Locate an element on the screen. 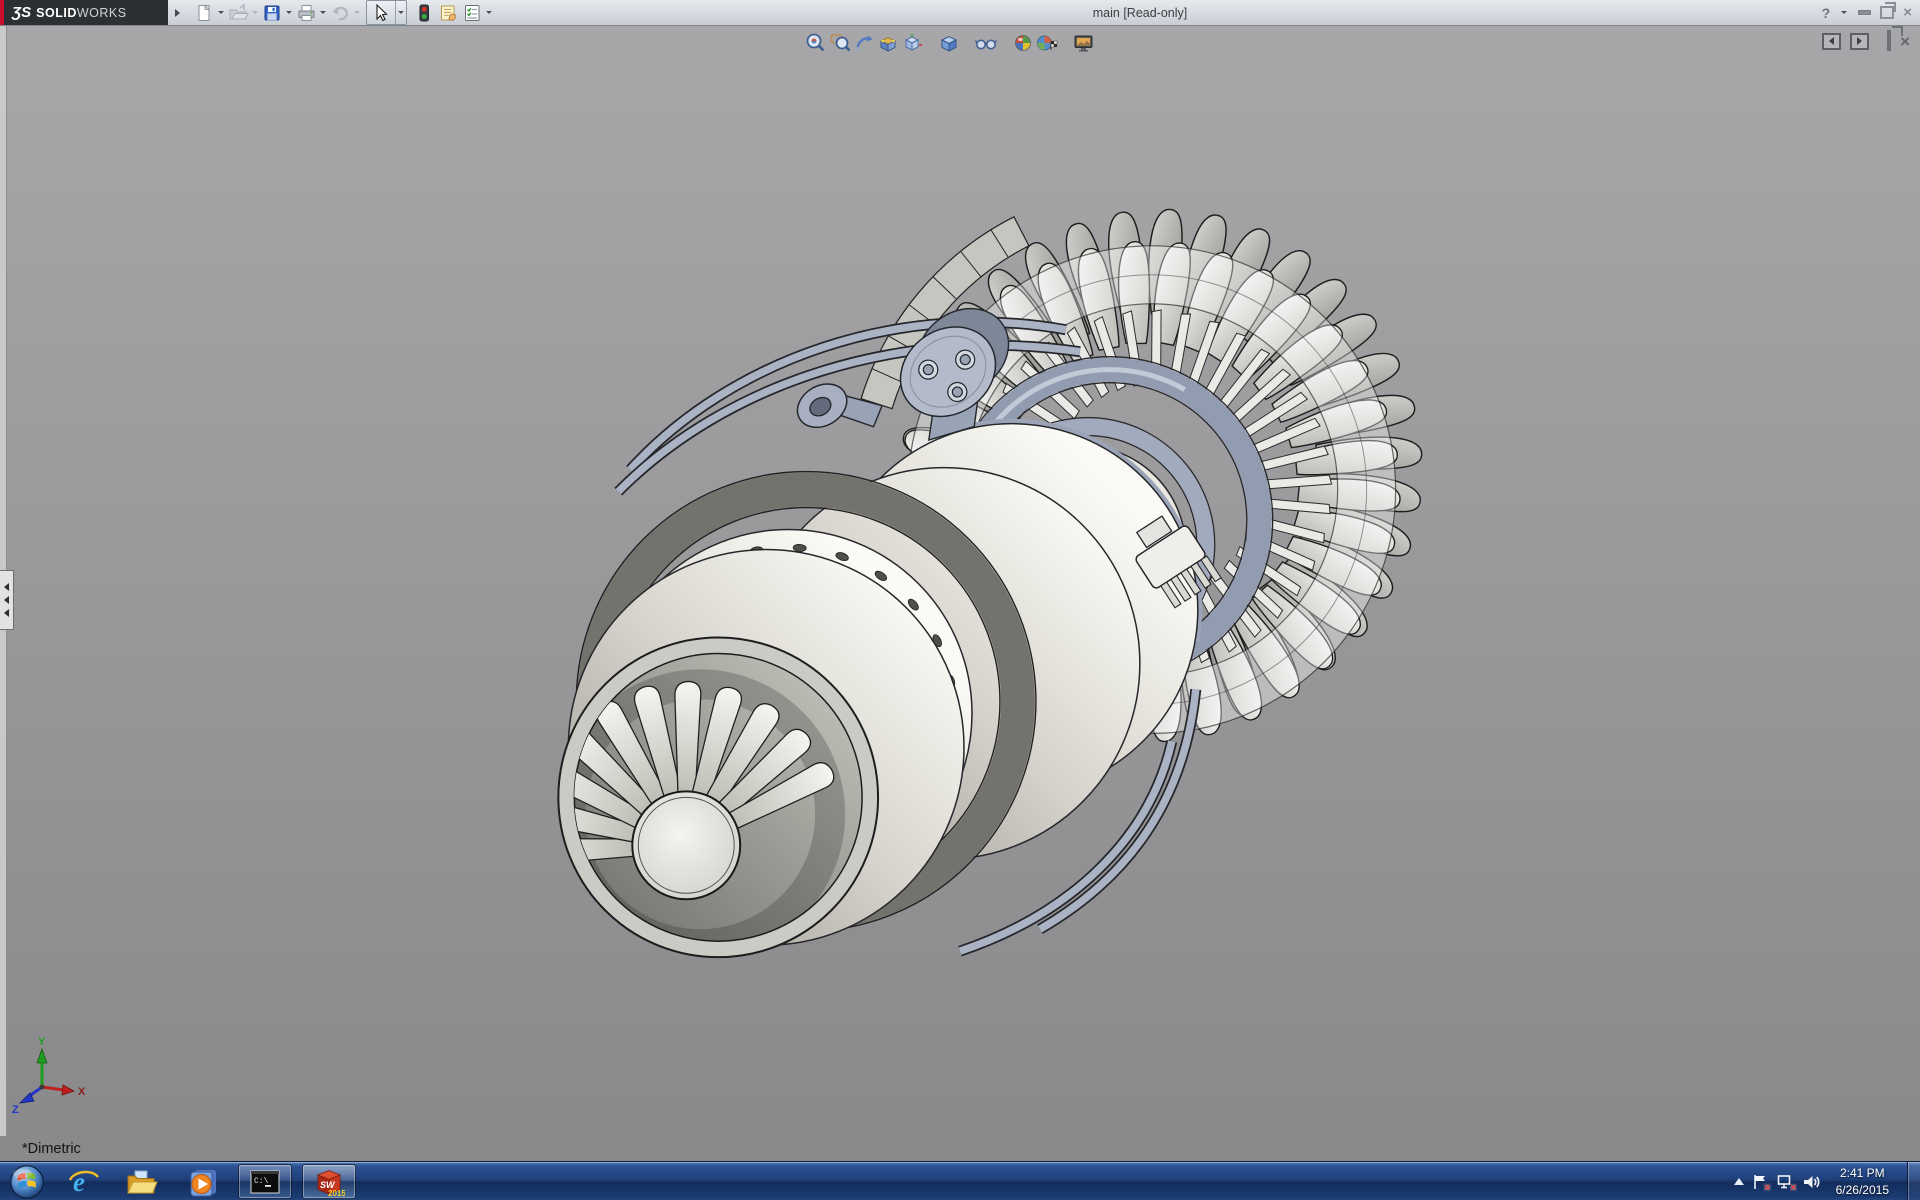 This screenshot has height=1200, width=1920. internet-explorer-icon: e is located at coordinates (83, 1182).